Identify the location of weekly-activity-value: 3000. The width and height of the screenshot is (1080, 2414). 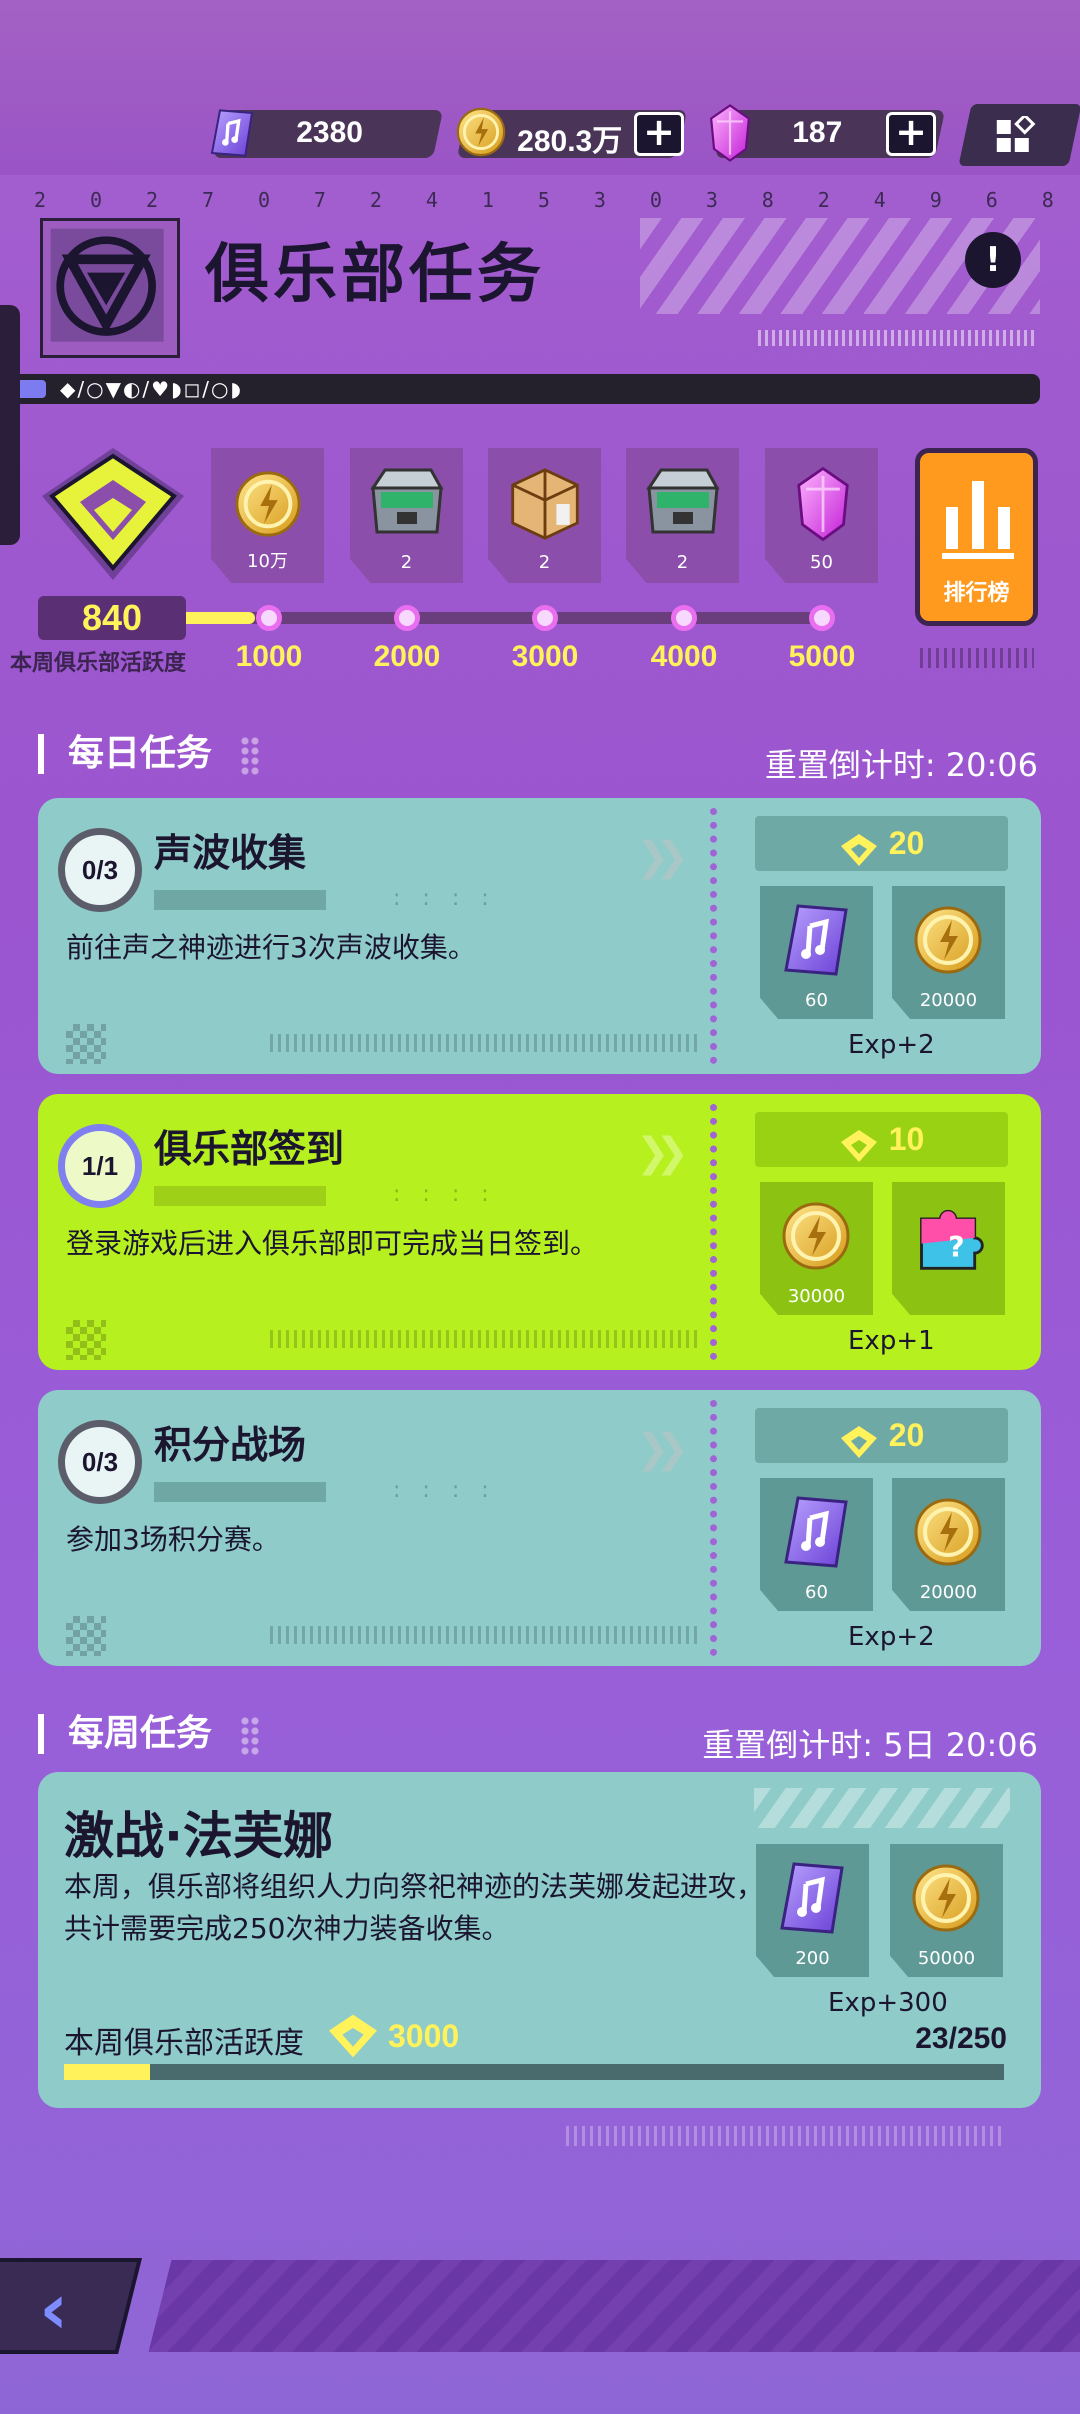
(424, 2036).